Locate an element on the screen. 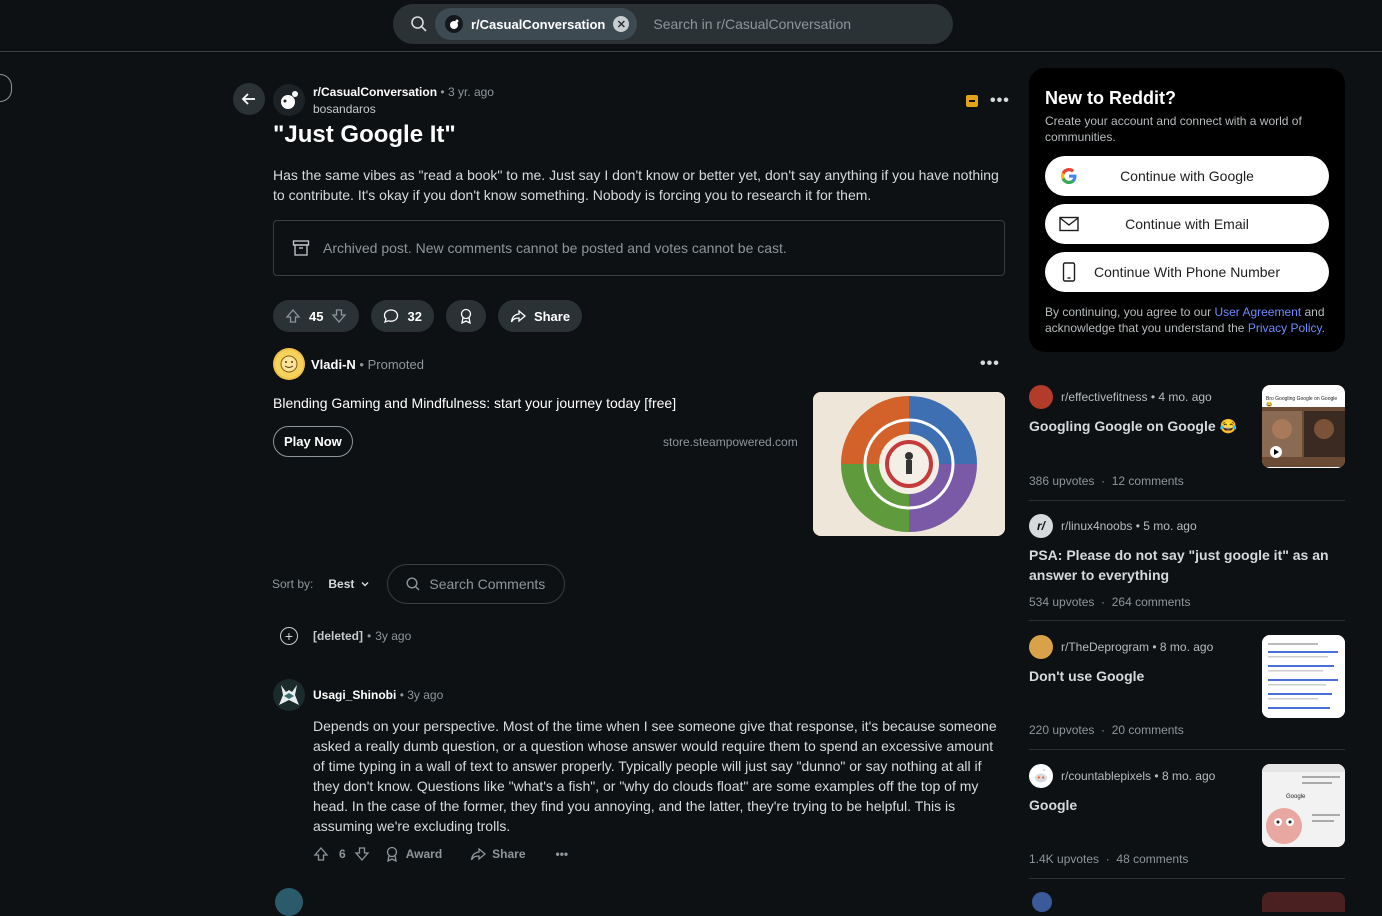 The width and height of the screenshot is (1382, 916). play-now-button: Play Now is located at coordinates (313, 441).